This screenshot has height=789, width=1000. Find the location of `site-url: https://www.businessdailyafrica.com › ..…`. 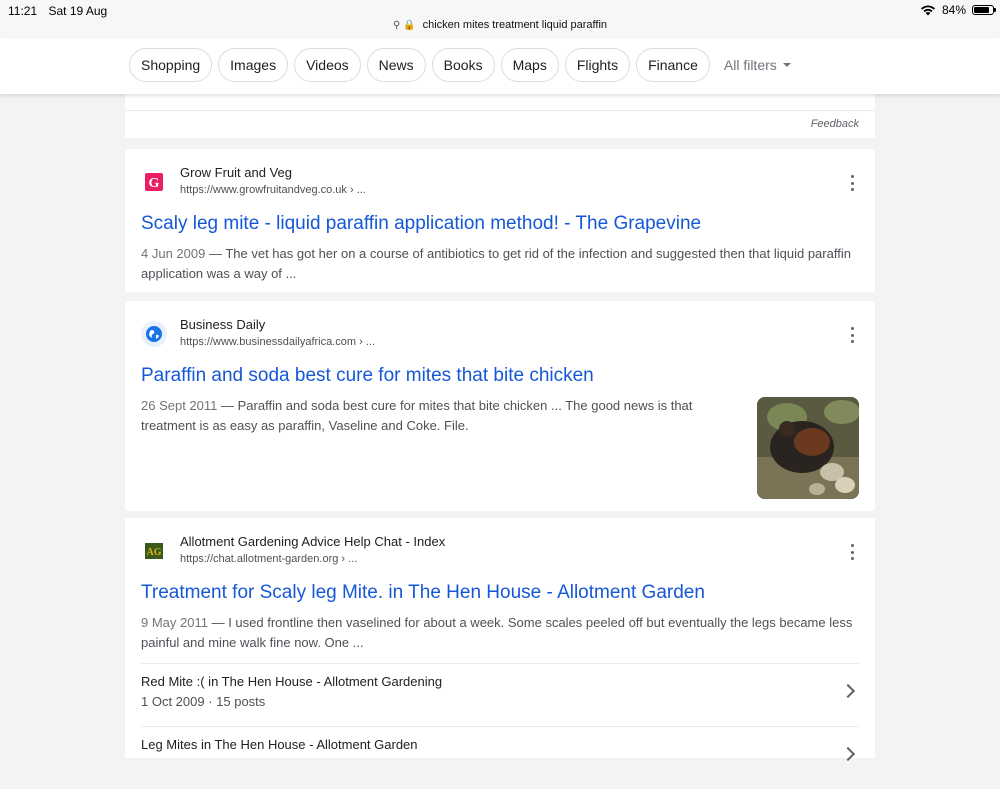

site-url: https://www.businessdailyafrica.com › ..… is located at coordinates (278, 342).